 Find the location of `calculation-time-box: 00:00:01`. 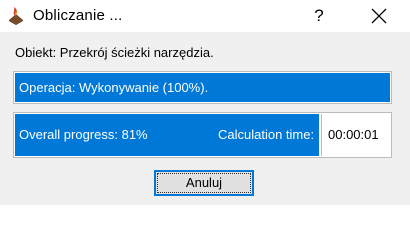

calculation-time-box: 00:00:01 is located at coordinates (356, 135).